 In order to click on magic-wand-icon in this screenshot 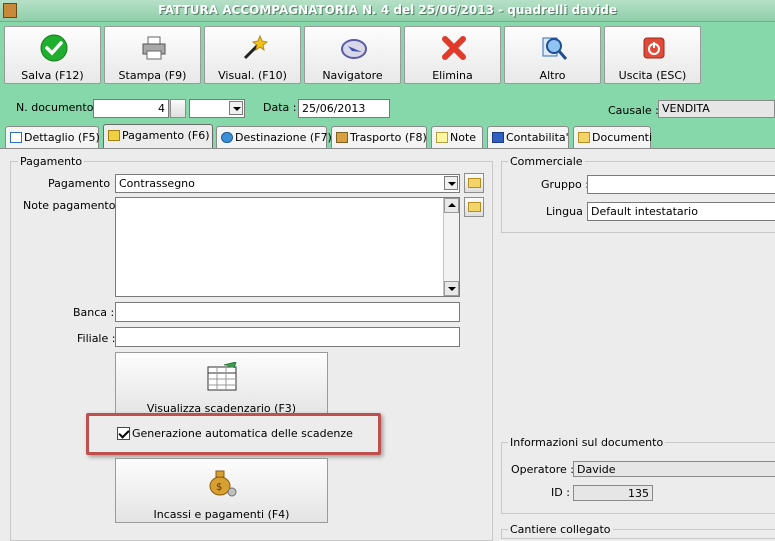, I will do `click(255, 47)`.